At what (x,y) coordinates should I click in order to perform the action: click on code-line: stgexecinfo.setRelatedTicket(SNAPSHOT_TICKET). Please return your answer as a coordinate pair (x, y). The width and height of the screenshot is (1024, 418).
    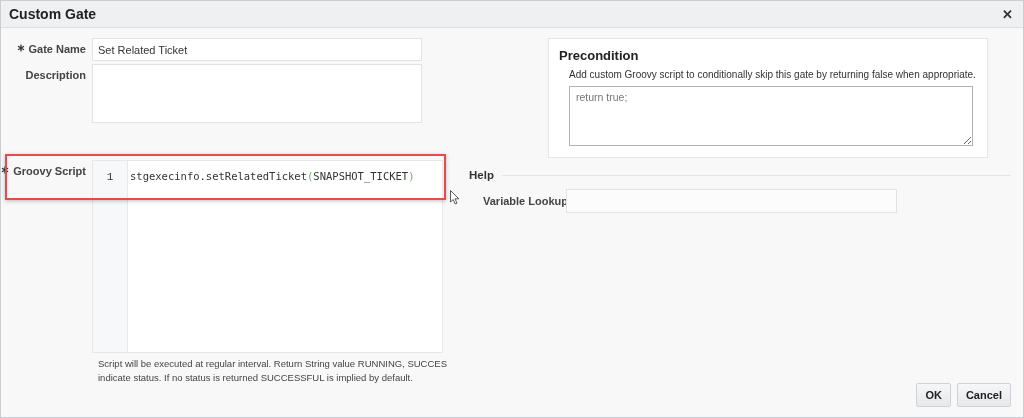
    Looking at the image, I should click on (272, 175).